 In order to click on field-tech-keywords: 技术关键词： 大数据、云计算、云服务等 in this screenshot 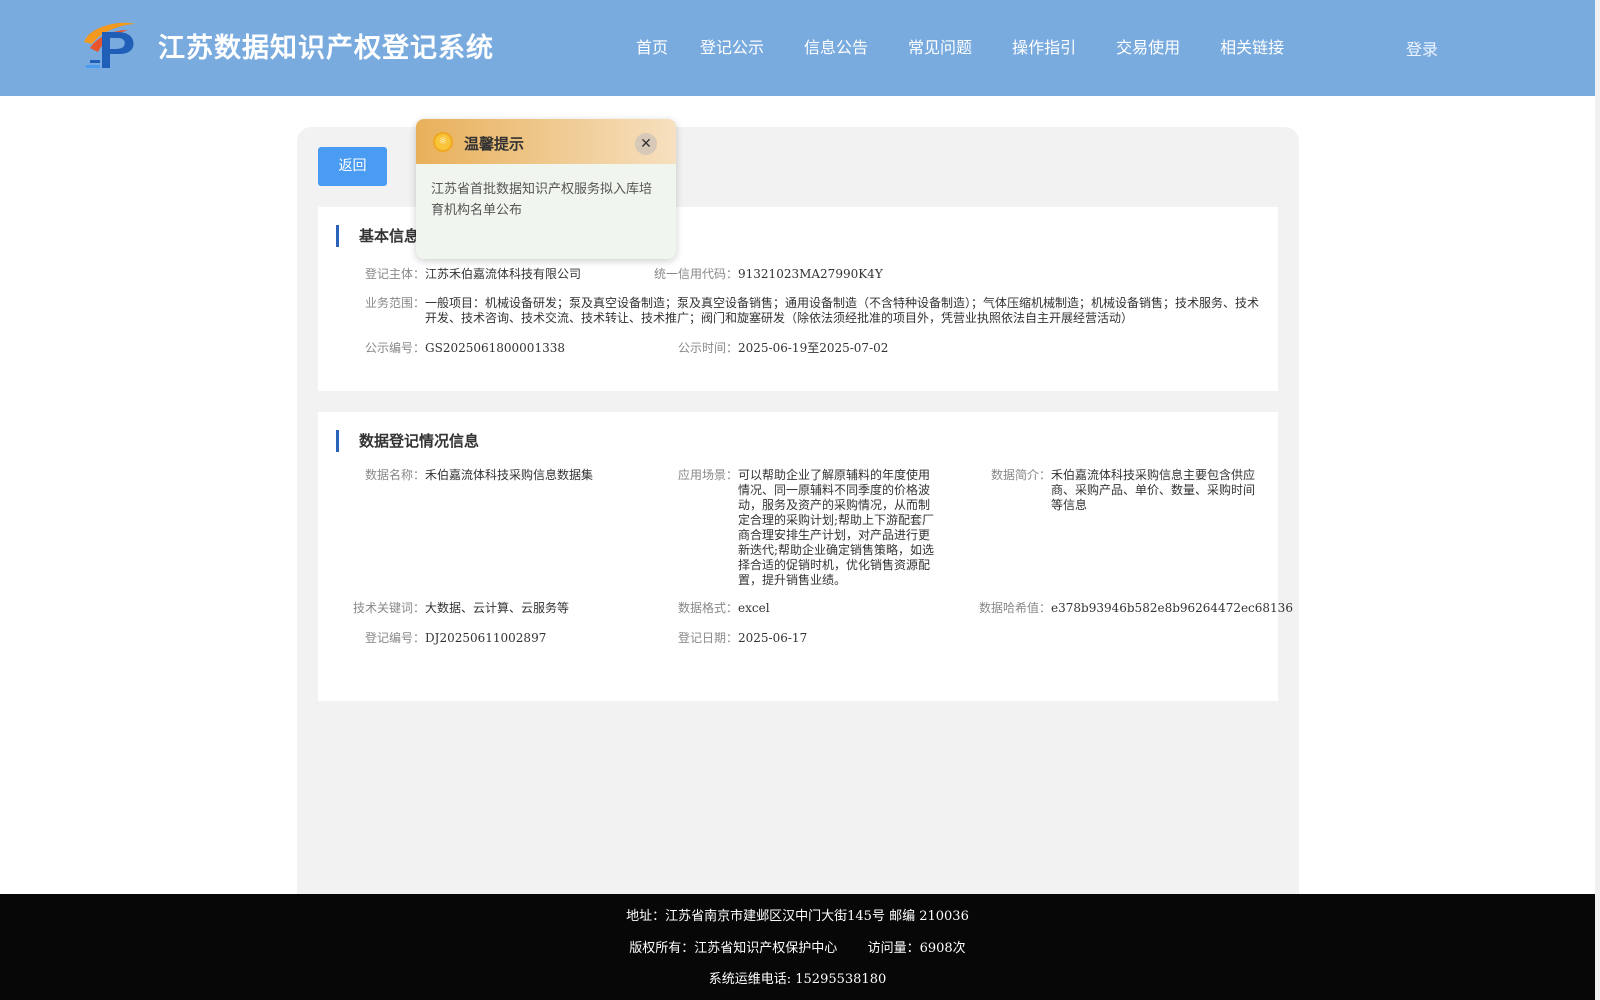, I will do `click(461, 608)`.